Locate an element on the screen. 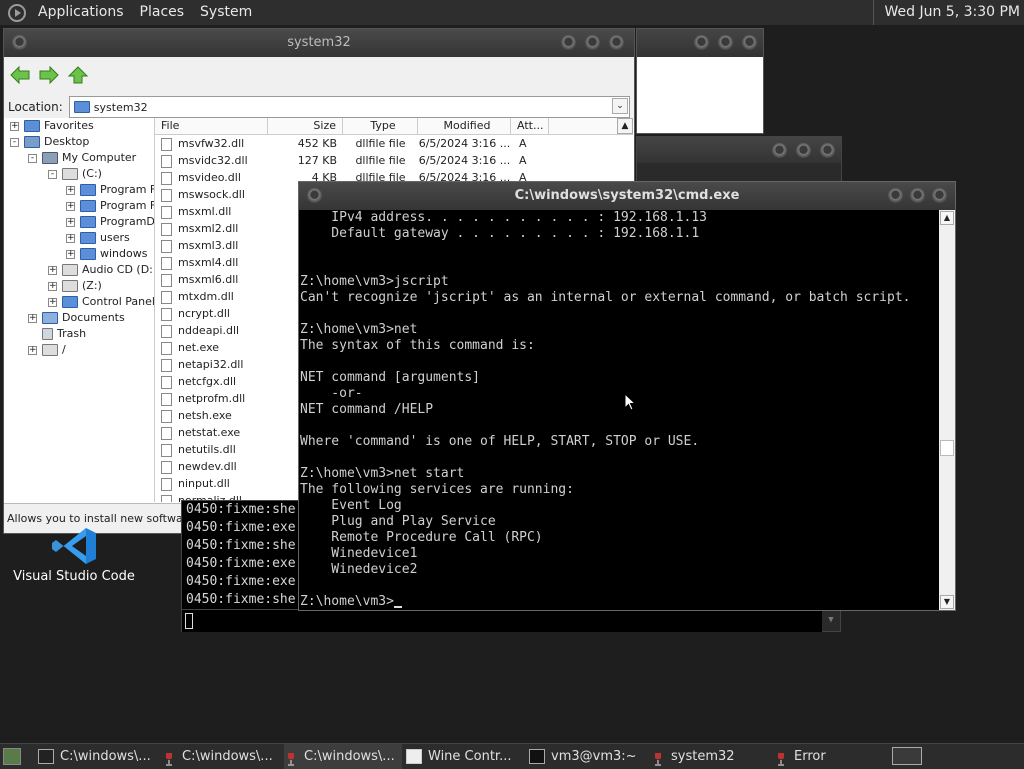 The image size is (1024, 769). cmd-output-line: Event Log is located at coordinates (351, 505).